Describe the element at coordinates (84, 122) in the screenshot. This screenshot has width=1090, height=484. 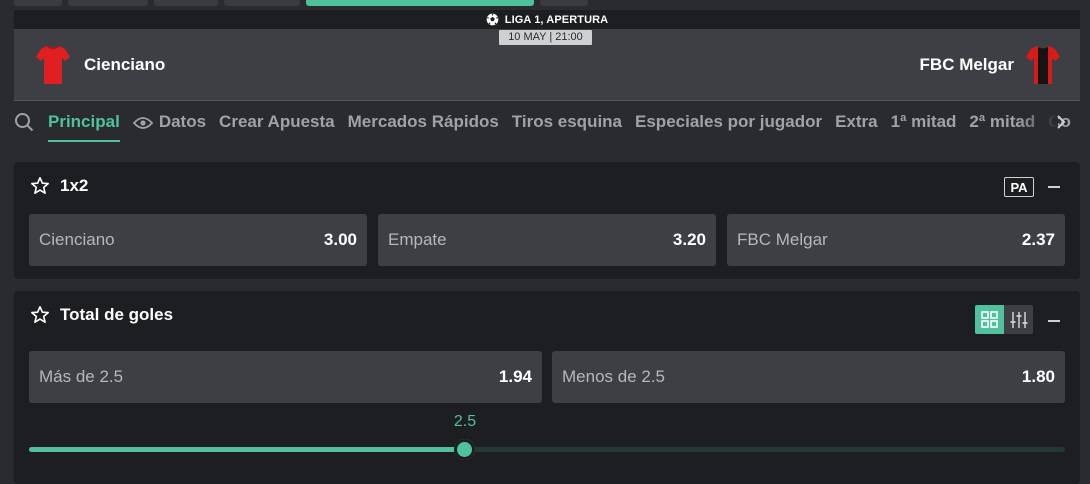
I see `tab-principal: Principal` at that location.